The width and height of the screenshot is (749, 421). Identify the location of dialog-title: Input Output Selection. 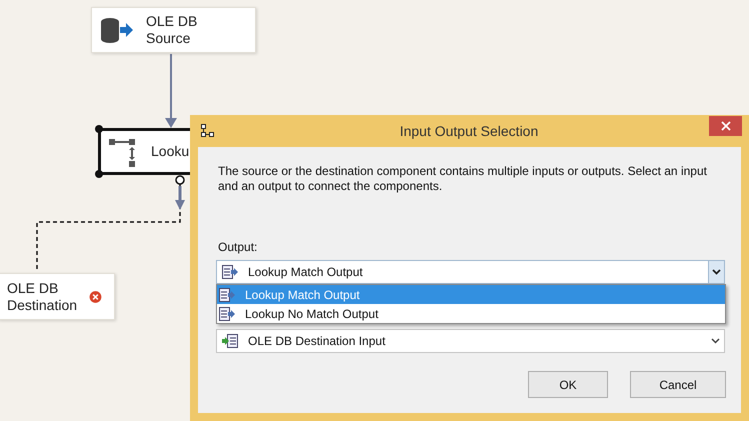
(469, 131).